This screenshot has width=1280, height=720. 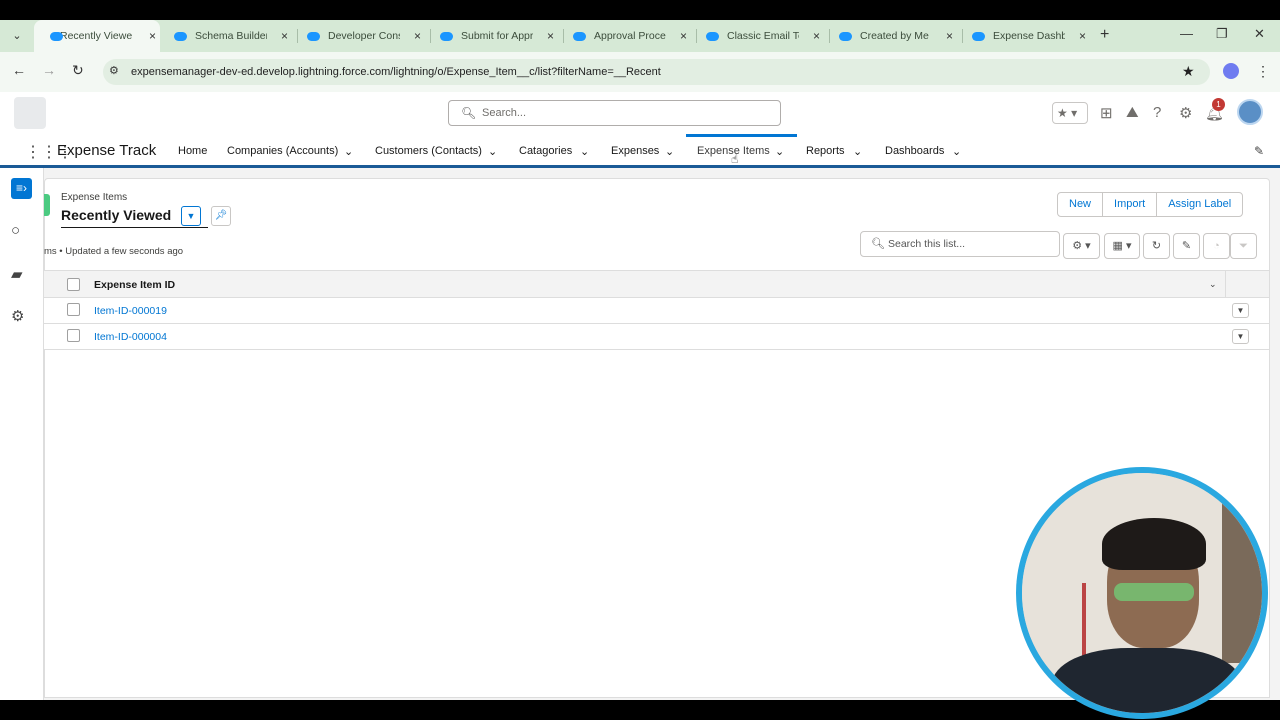 What do you see at coordinates (1242, 583) in the screenshot?
I see `webcam-shelf` at bounding box center [1242, 583].